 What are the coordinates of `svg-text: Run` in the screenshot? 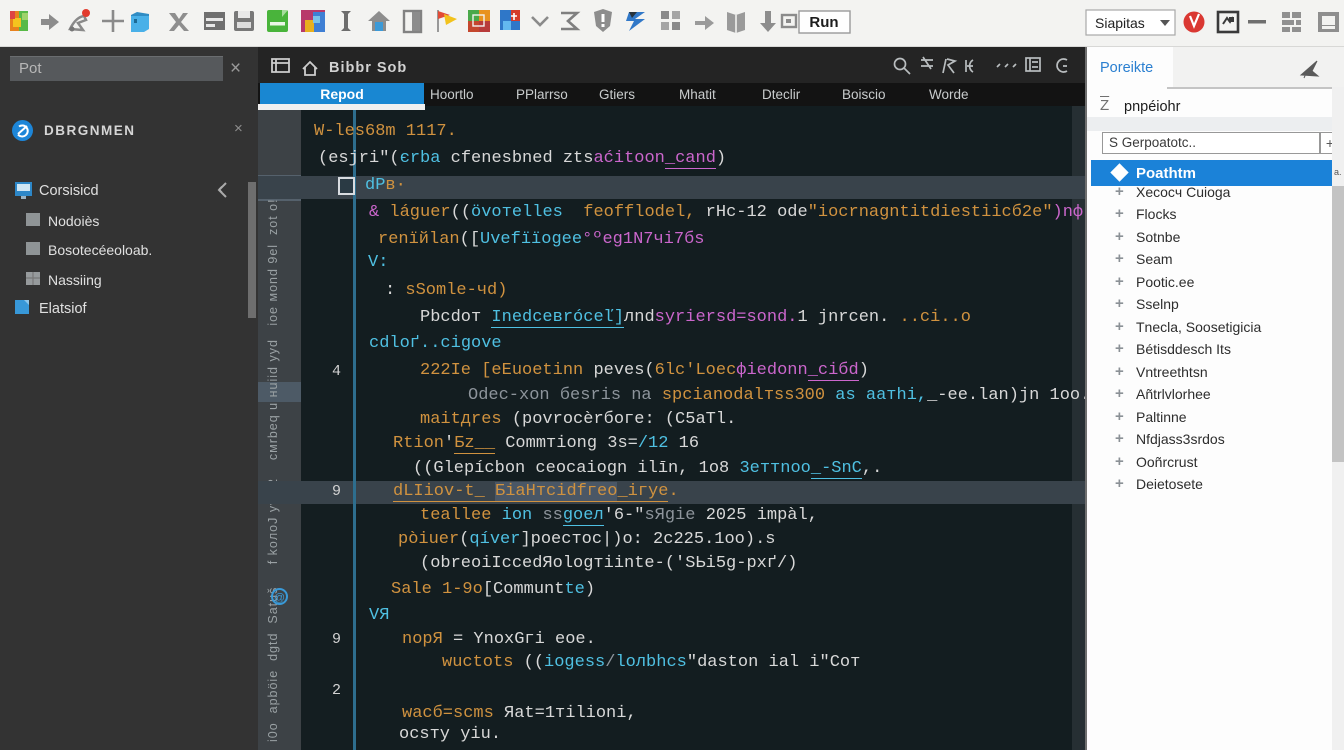 It's located at (823, 22).